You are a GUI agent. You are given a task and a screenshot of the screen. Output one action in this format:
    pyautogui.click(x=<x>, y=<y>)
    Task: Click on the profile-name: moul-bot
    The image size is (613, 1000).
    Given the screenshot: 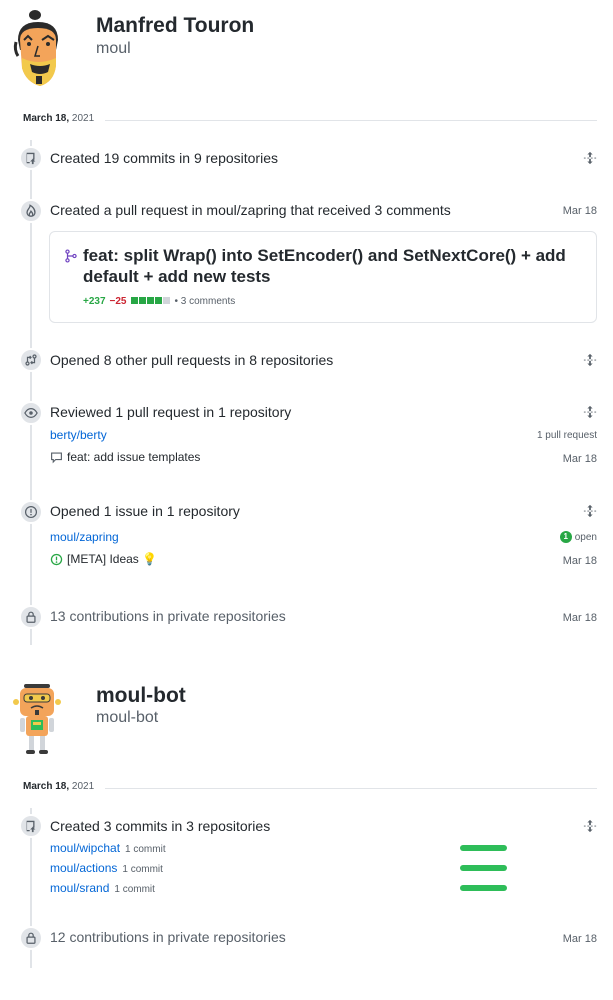 What is the action you would take?
    pyautogui.click(x=141, y=696)
    